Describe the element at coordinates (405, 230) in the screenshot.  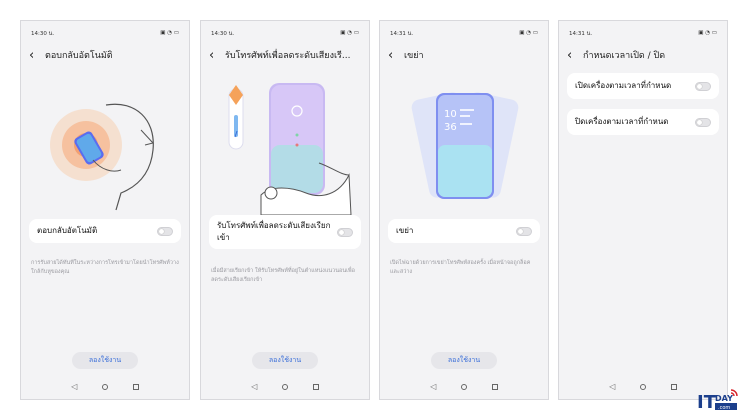
I see `shake-label: เขย่า` at that location.